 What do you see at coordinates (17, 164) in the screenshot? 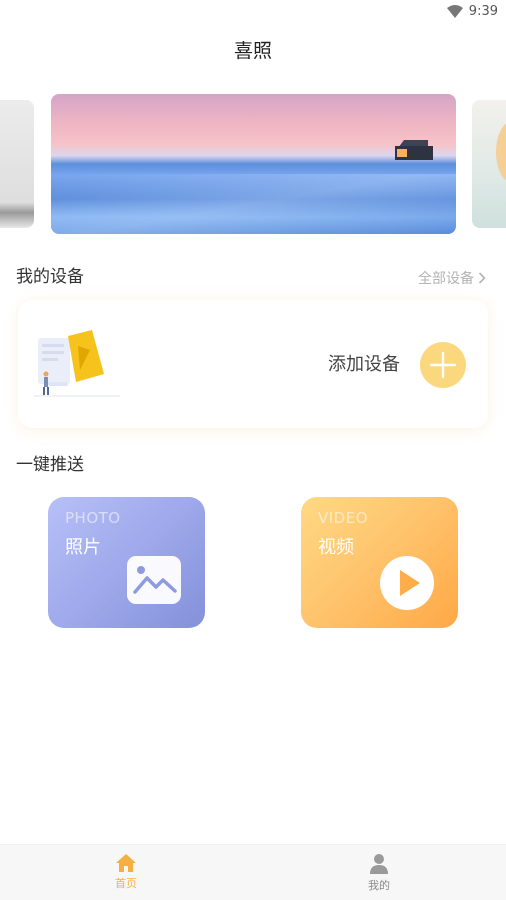
I see `banner-slide-prev` at bounding box center [17, 164].